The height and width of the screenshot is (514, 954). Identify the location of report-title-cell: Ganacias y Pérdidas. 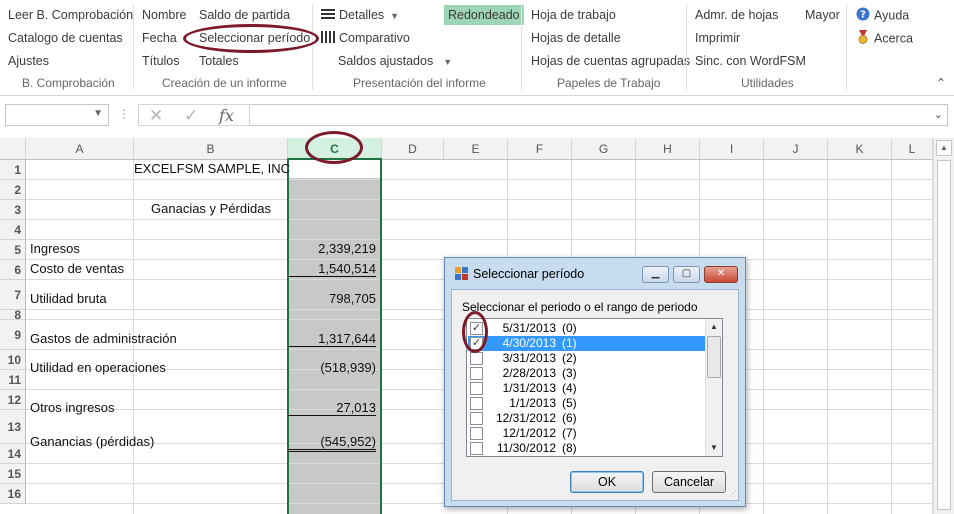
(211, 208).